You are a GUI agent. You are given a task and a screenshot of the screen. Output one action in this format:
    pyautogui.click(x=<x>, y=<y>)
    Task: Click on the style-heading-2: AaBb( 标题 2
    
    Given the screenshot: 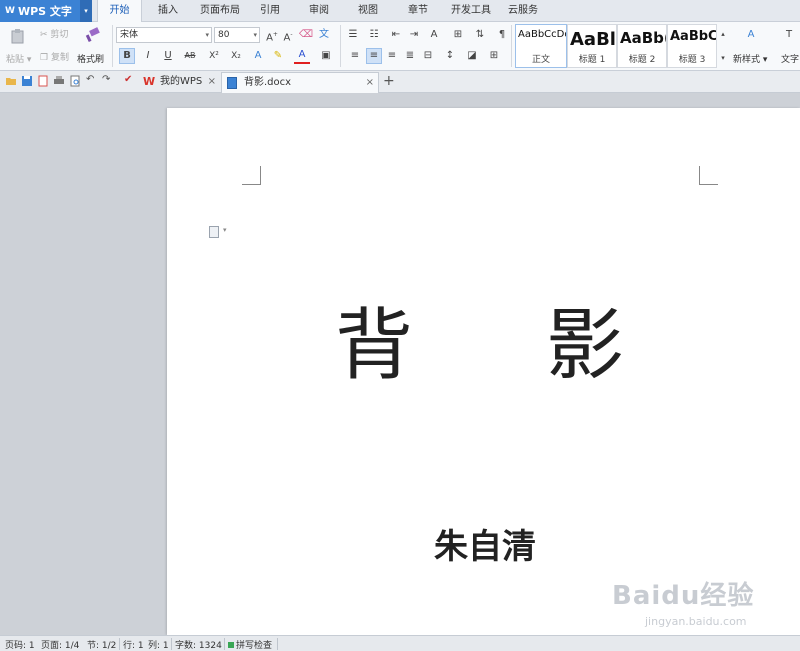 What is the action you would take?
    pyautogui.click(x=642, y=46)
    